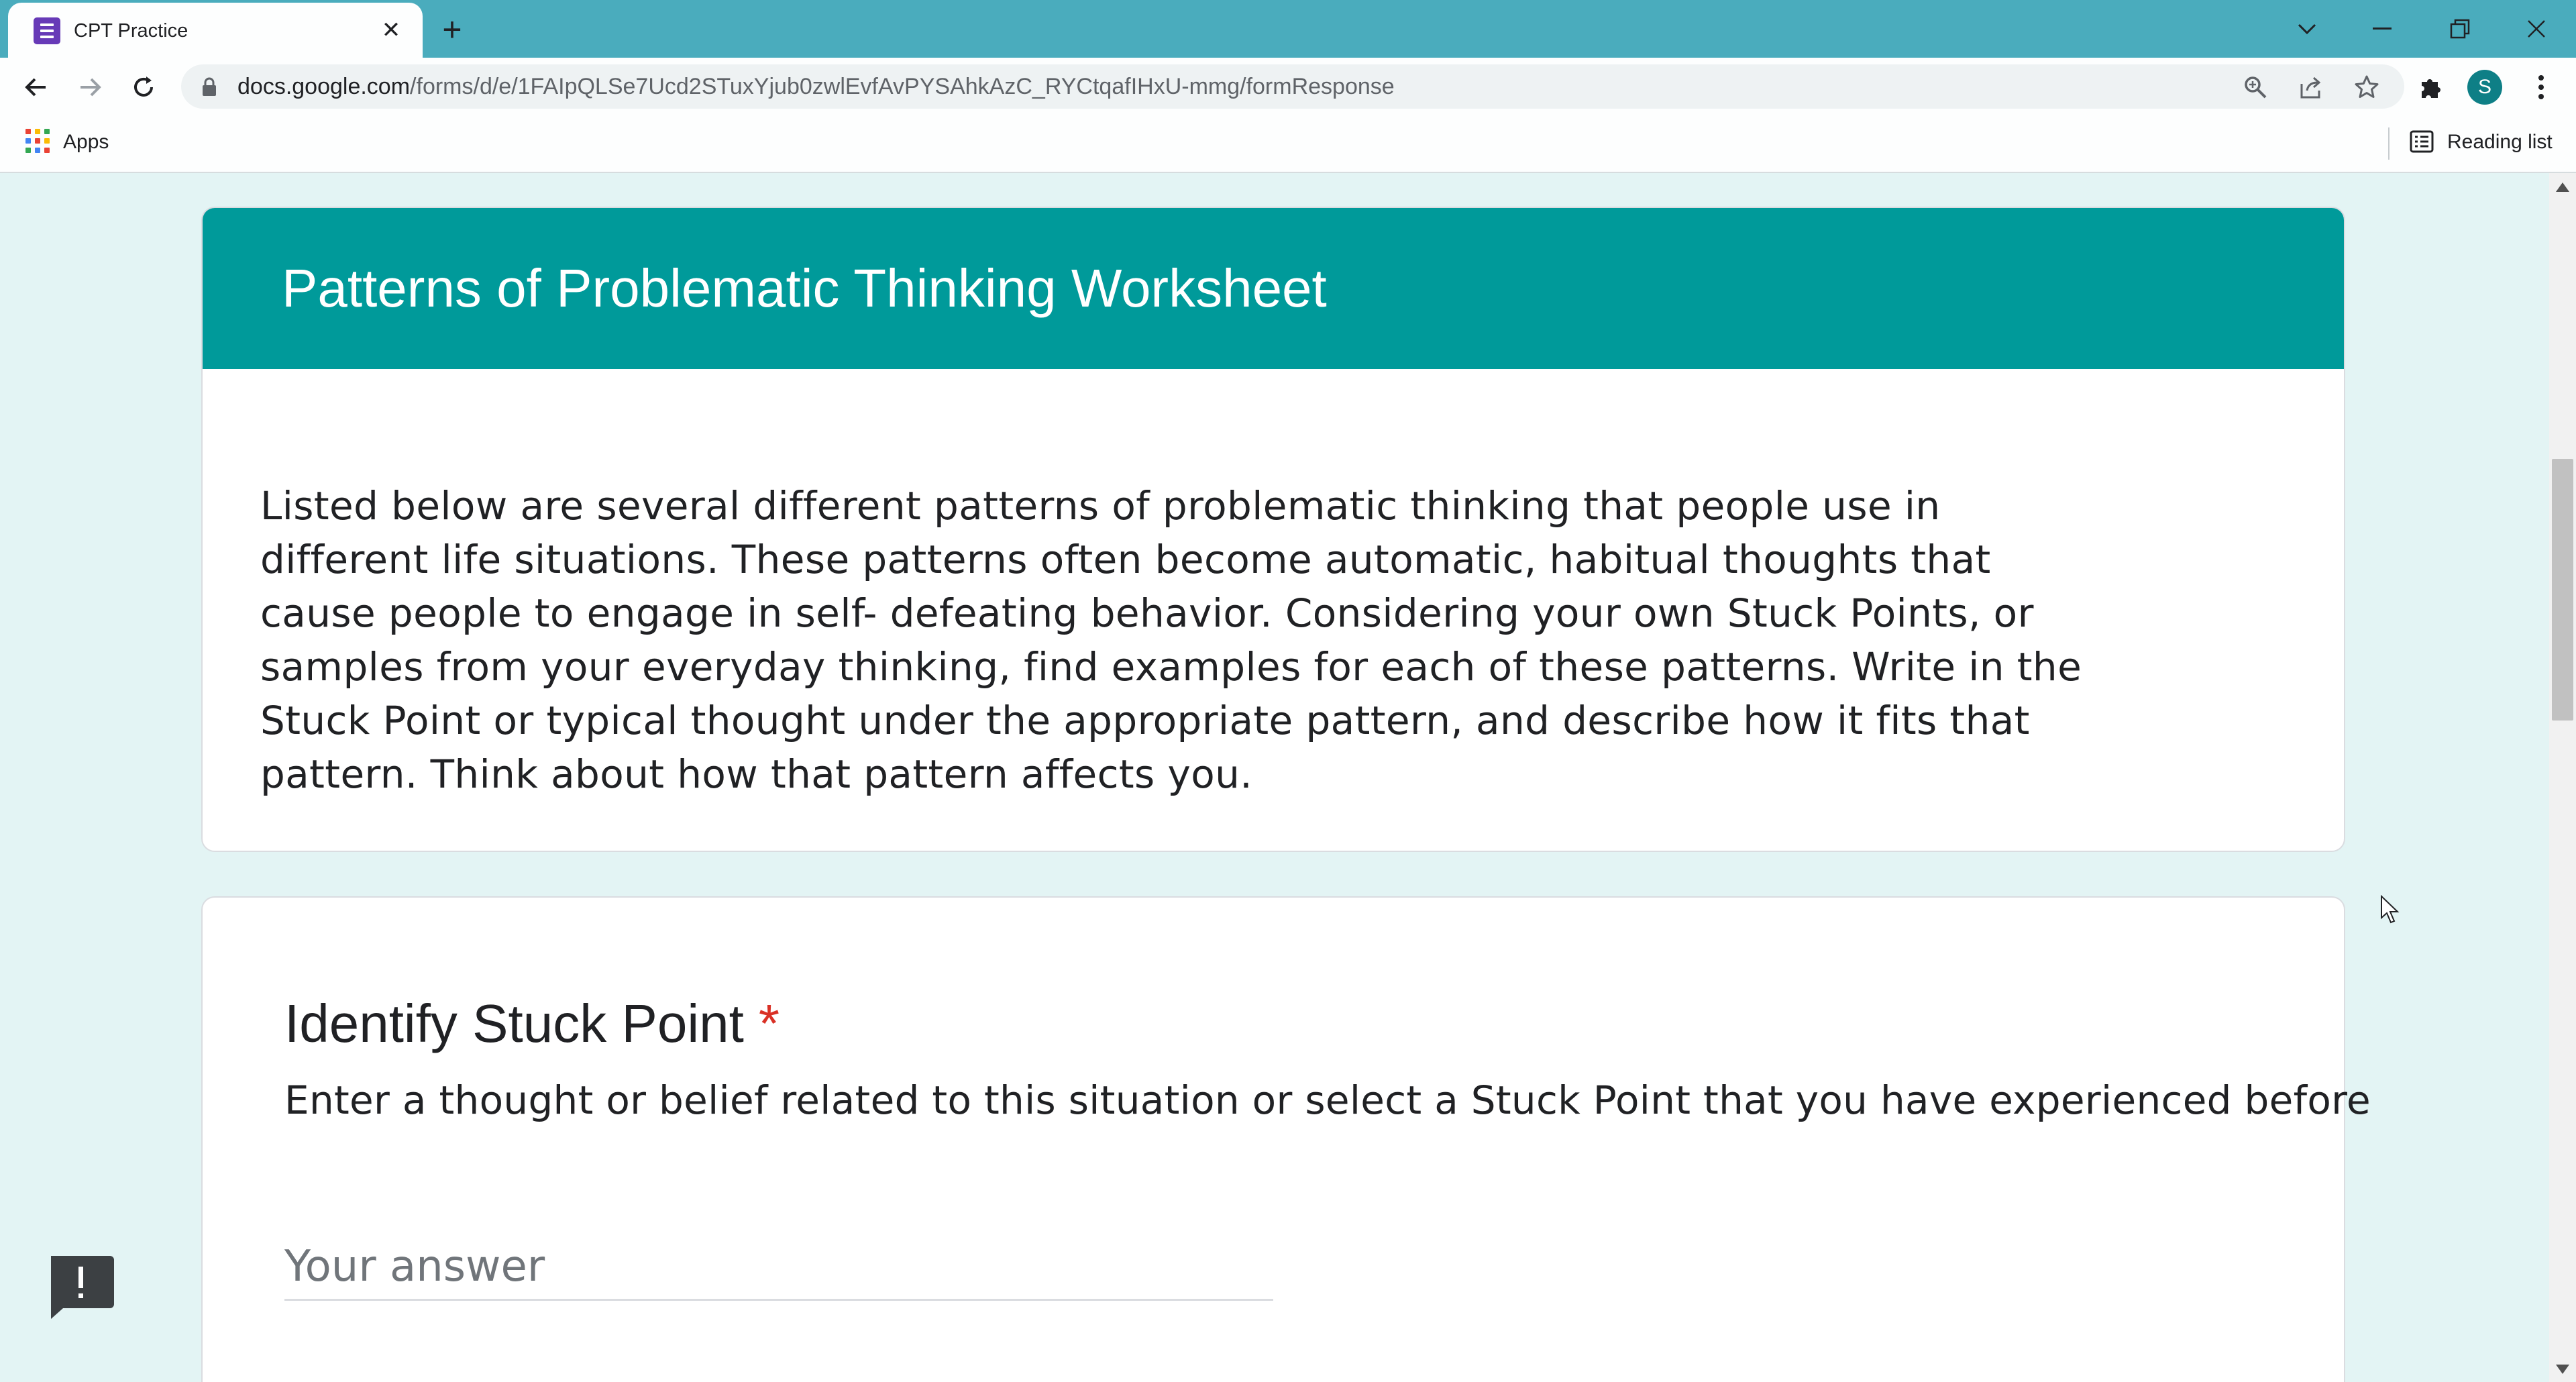 The height and width of the screenshot is (1382, 2576). I want to click on question-title: Identify Stuck Point *, so click(532, 1024).